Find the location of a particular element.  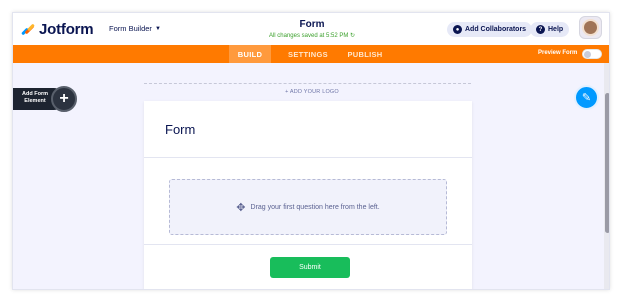

sync-icon: ↻ is located at coordinates (353, 36).